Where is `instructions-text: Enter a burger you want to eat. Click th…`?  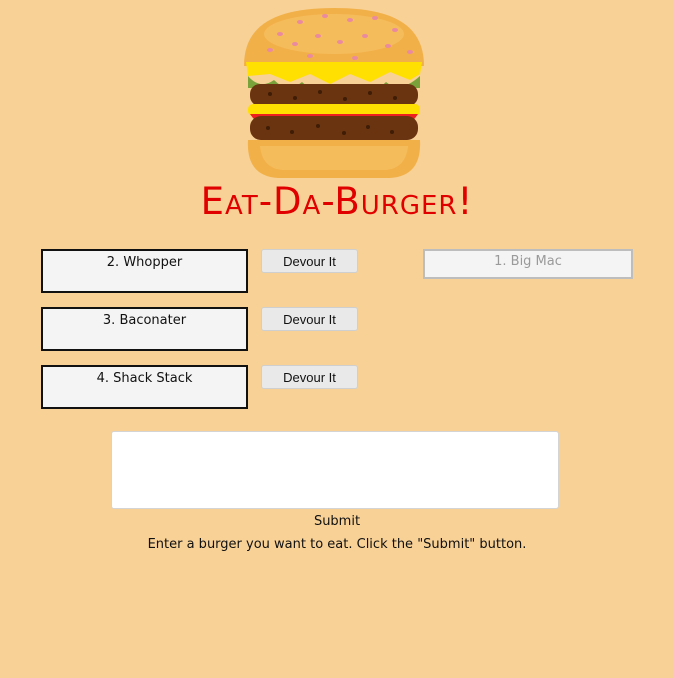 instructions-text: Enter a burger you want to eat. Click th… is located at coordinates (337, 544).